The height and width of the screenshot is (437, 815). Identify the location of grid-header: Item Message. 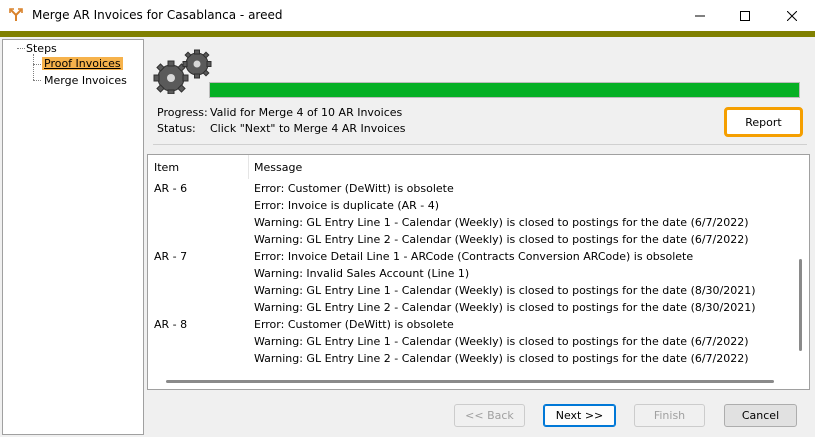
(478, 167).